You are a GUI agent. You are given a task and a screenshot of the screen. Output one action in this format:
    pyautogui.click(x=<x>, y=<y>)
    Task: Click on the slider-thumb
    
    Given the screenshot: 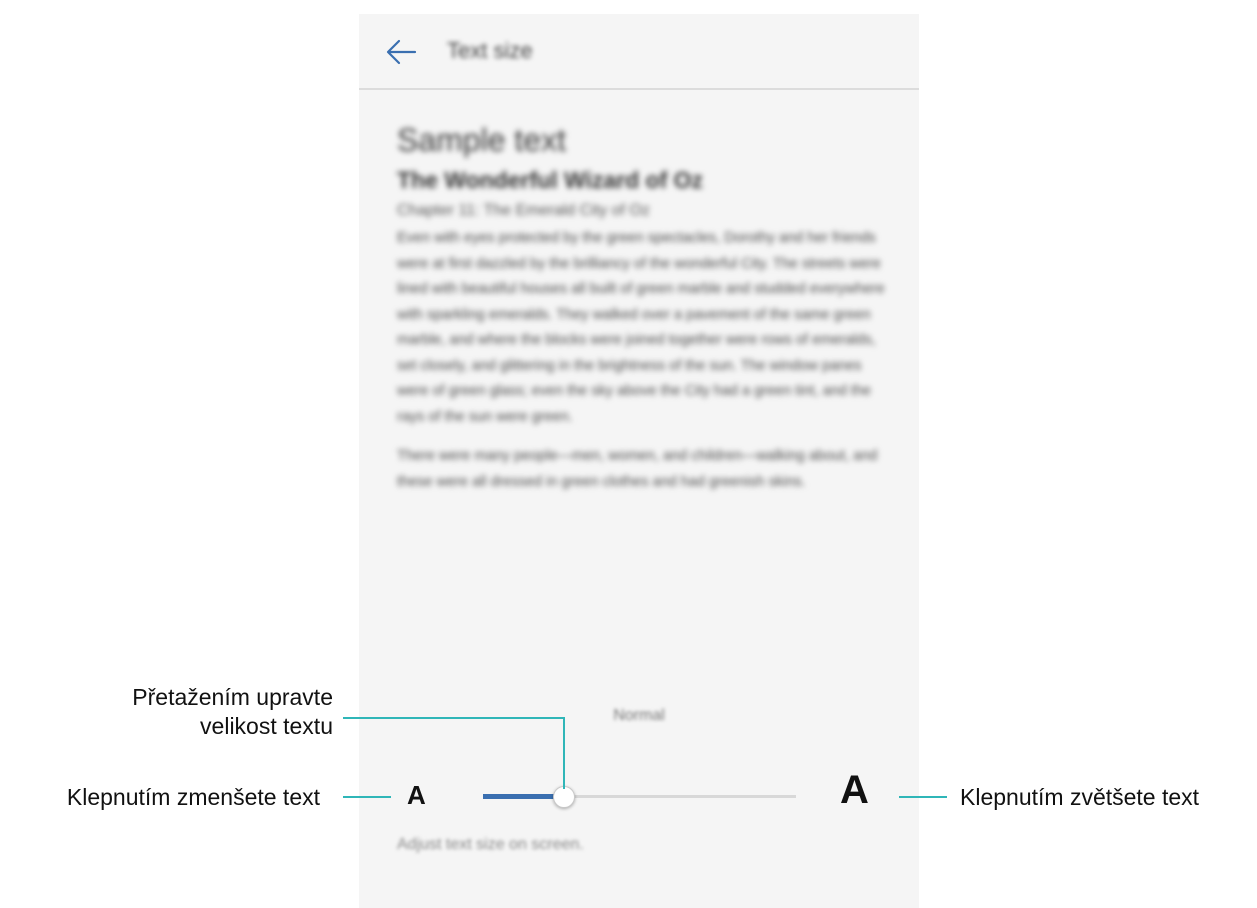 What is the action you would take?
    pyautogui.click(x=564, y=797)
    